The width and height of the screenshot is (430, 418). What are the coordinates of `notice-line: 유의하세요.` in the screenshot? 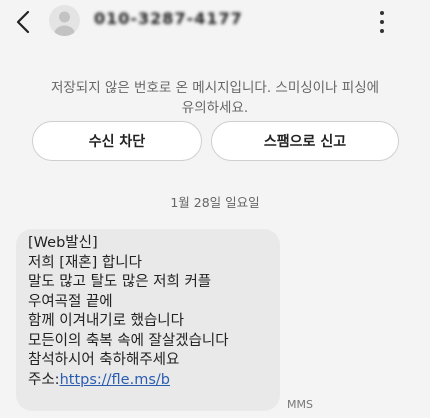 It's located at (215, 108).